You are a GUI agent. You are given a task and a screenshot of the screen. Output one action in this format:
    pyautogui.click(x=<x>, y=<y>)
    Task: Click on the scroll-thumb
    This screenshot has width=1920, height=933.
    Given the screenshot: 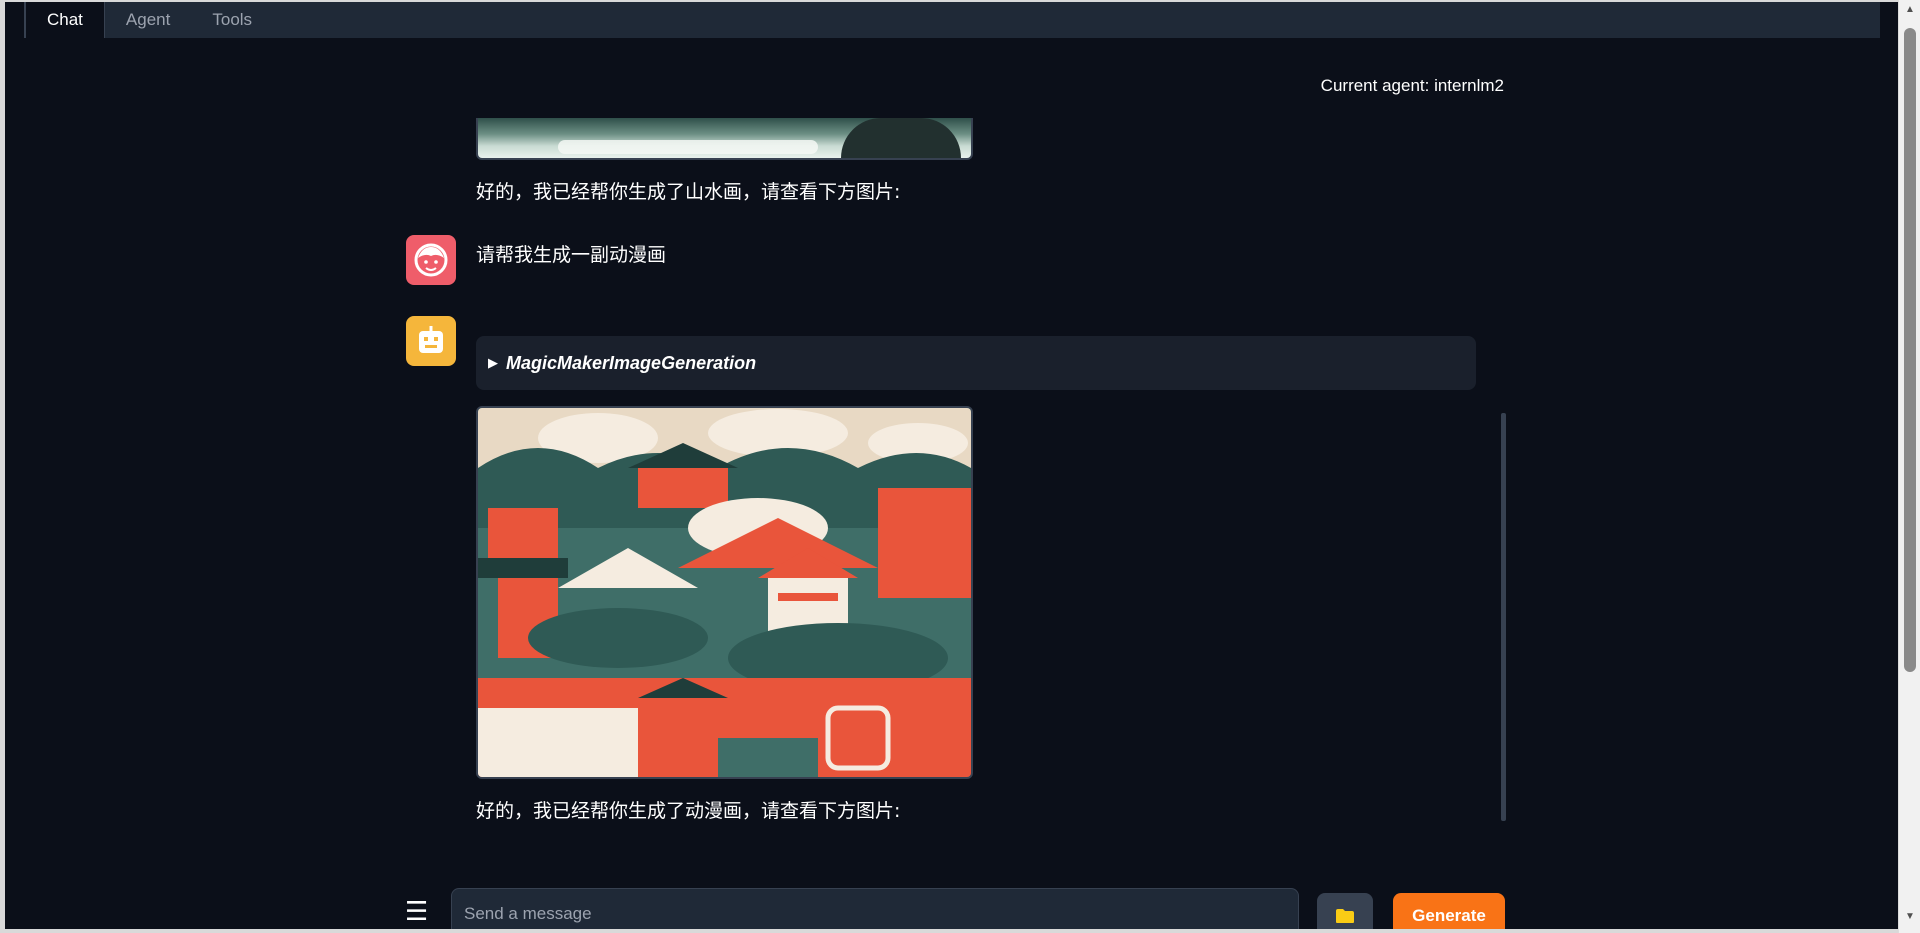 What is the action you would take?
    pyautogui.click(x=1910, y=350)
    